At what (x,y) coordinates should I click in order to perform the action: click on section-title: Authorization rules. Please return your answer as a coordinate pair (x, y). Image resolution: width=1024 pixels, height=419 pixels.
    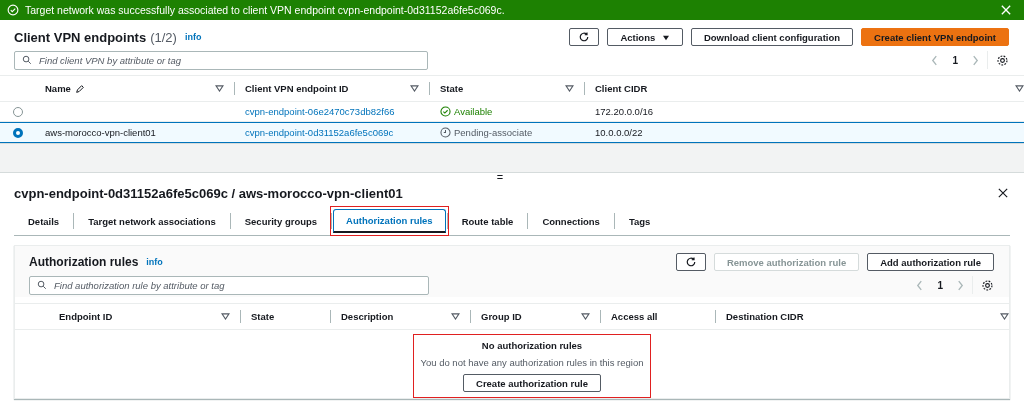
    Looking at the image, I should click on (84, 262).